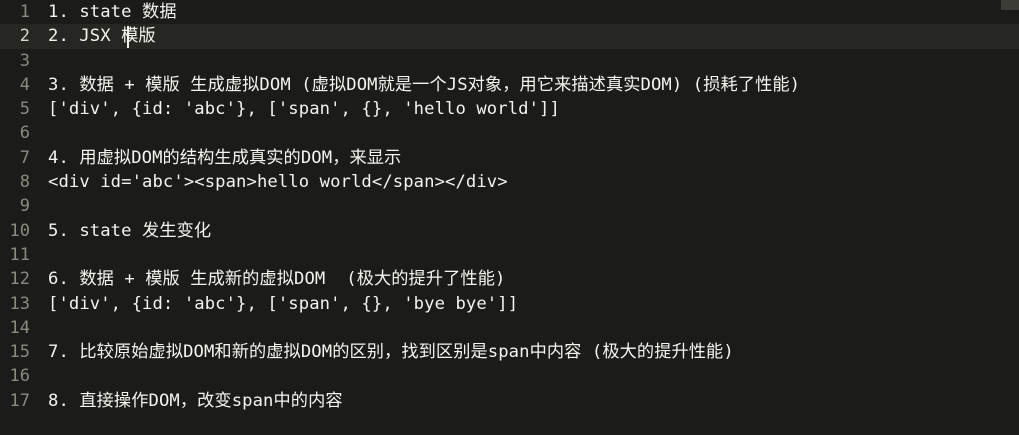  Describe the element at coordinates (112, 12) in the screenshot. I see `line-text: 1. state 数据` at that location.